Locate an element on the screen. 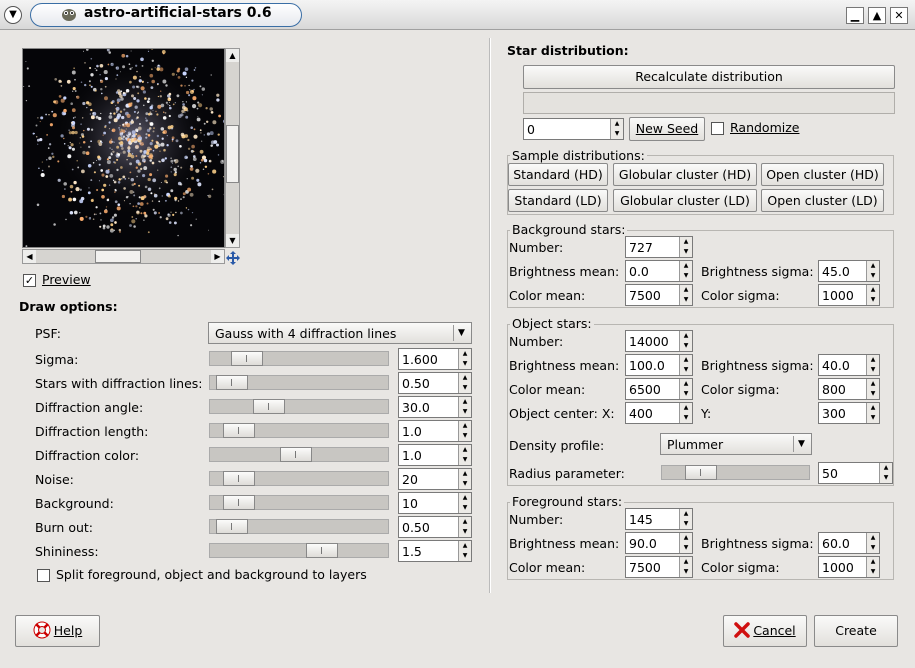 This screenshot has width=915, height=668. vertical-scroll-thumb is located at coordinates (232, 154).